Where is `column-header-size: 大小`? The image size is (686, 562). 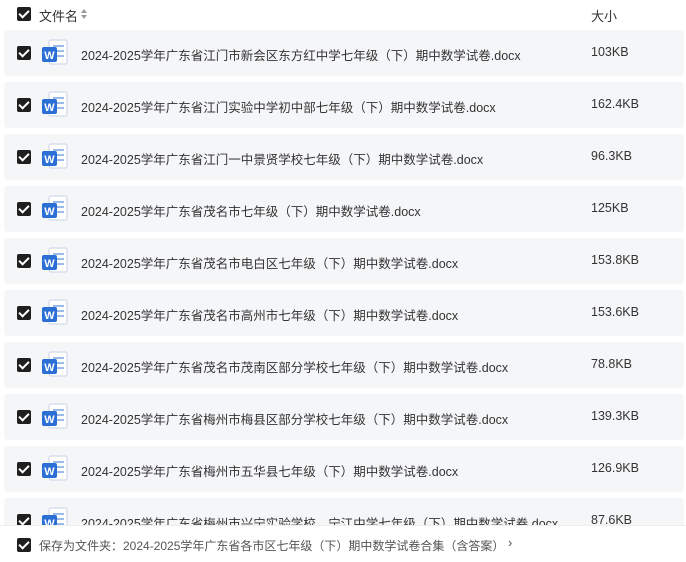
column-header-size: 大小 is located at coordinates (604, 16).